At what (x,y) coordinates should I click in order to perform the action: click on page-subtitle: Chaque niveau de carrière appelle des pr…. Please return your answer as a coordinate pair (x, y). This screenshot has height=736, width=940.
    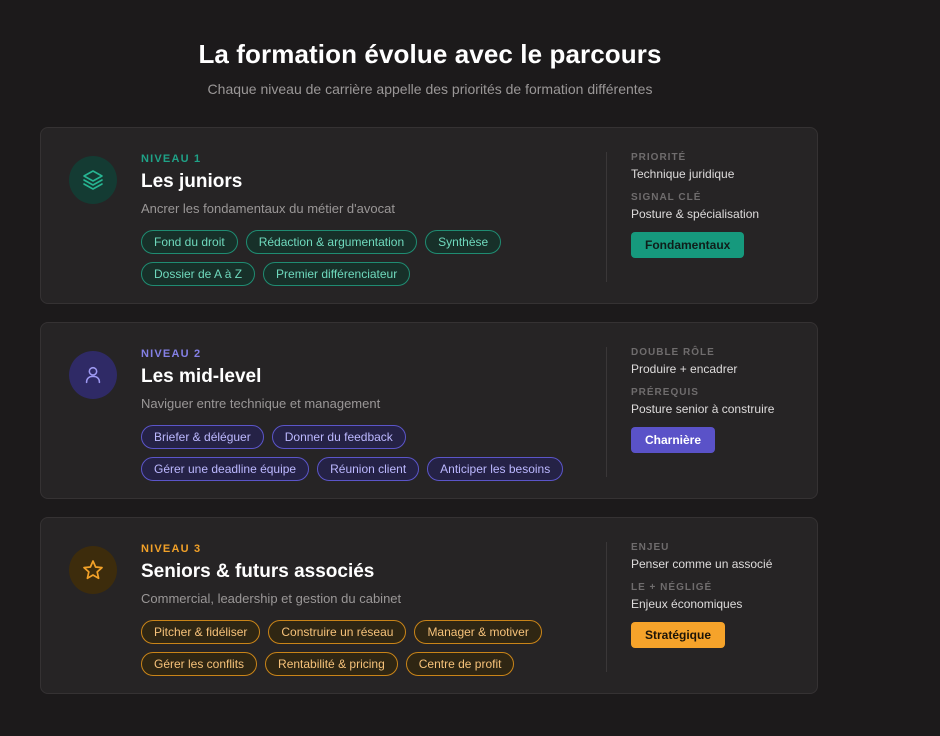
    Looking at the image, I should click on (430, 89).